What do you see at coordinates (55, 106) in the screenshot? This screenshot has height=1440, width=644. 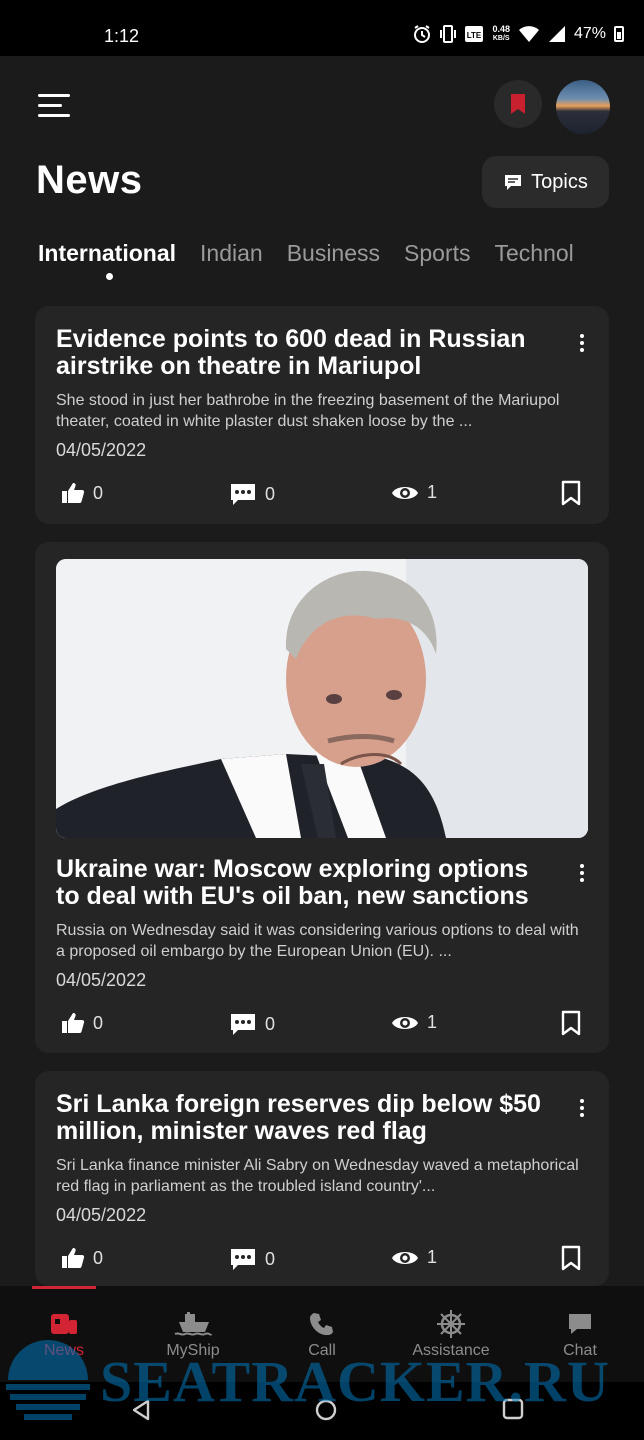 I see `menu-button` at bounding box center [55, 106].